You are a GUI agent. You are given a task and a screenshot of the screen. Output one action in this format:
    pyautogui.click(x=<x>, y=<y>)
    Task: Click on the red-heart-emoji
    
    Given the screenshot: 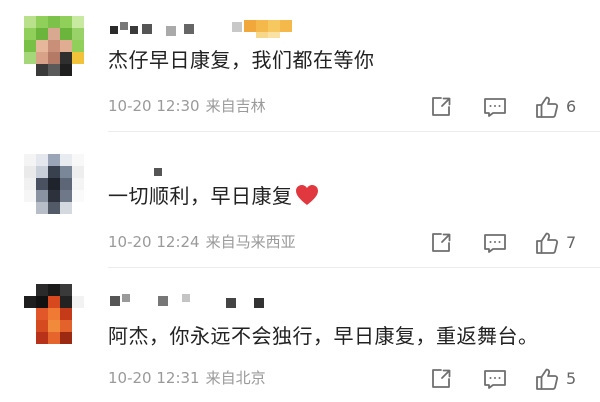 What is the action you would take?
    pyautogui.click(x=307, y=198)
    